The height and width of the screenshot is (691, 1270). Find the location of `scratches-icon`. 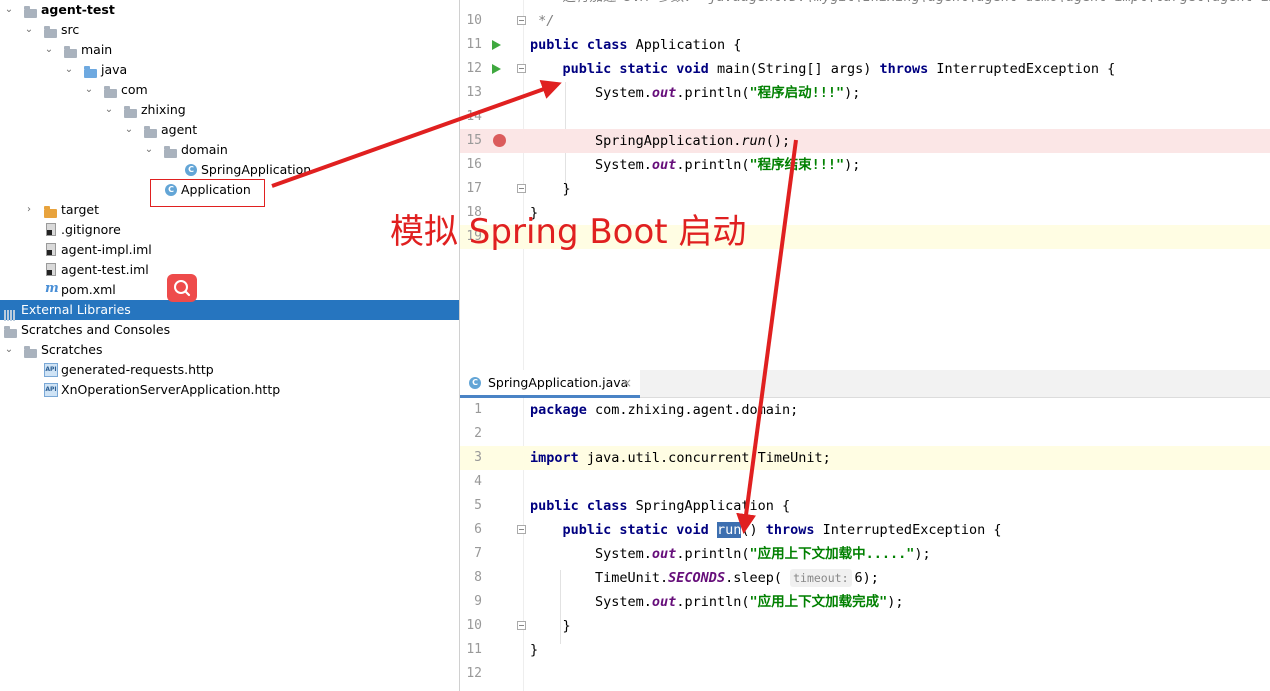

scratches-icon is located at coordinates (11, 330).